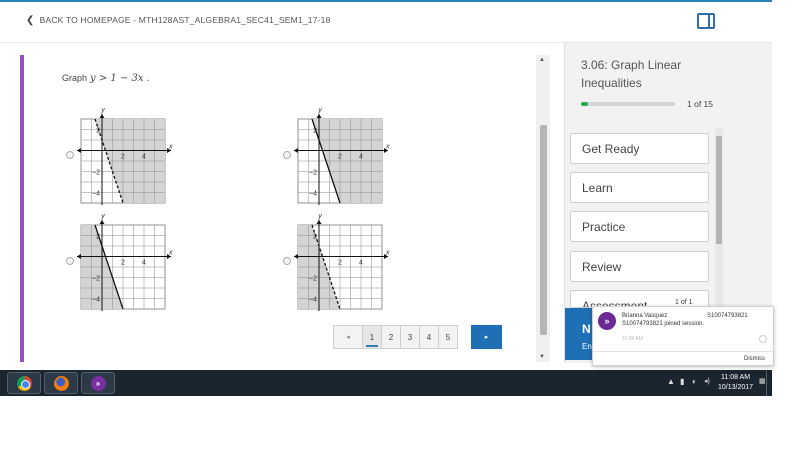 Image resolution: width=800 pixels, height=450 pixels. I want to click on lesson-title: 3.06: Graph Linear Inequalities, so click(631, 74).